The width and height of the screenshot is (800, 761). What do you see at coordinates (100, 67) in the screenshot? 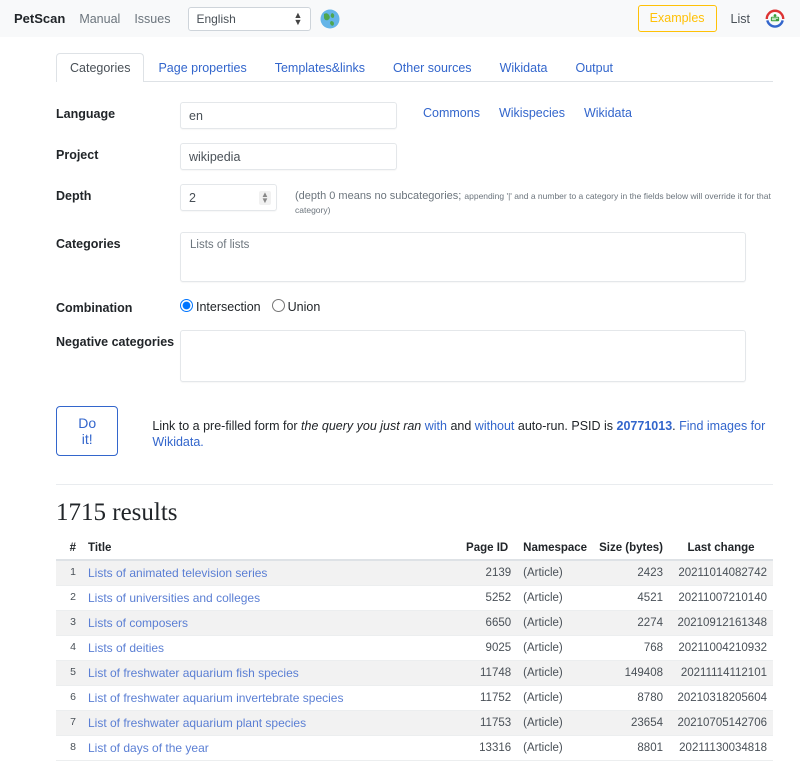
I see `tab-categories: Categories` at bounding box center [100, 67].